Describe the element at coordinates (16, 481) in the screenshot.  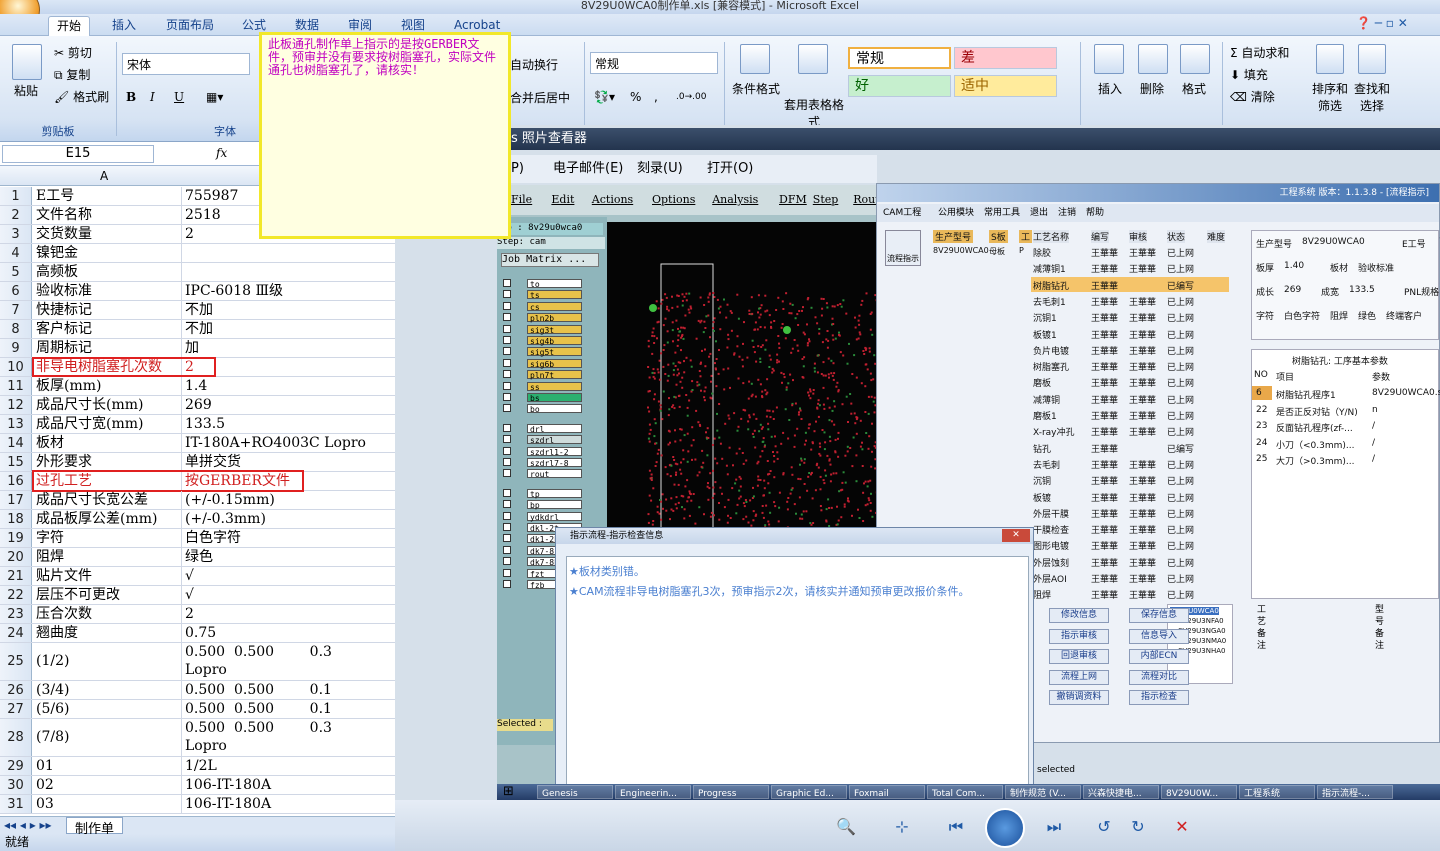
I see `row-number: 16` at that location.